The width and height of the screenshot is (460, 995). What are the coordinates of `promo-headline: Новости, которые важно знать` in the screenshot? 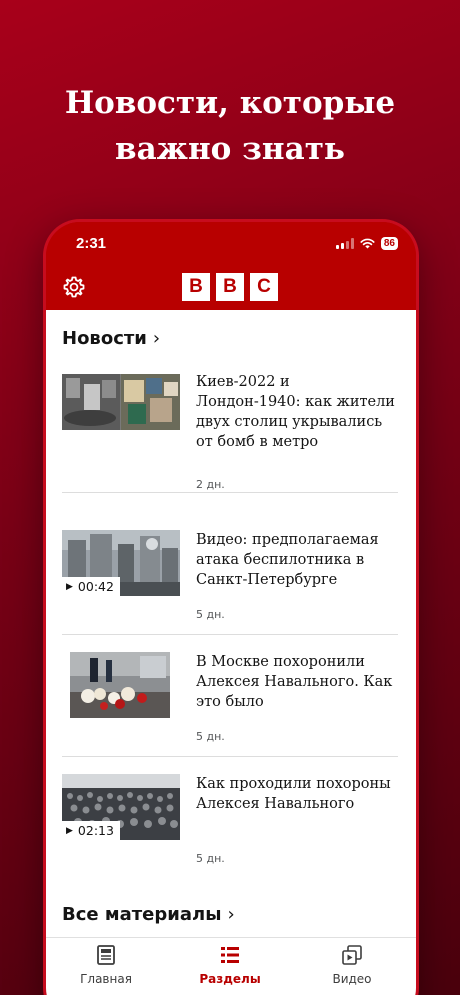 It's located at (230, 126).